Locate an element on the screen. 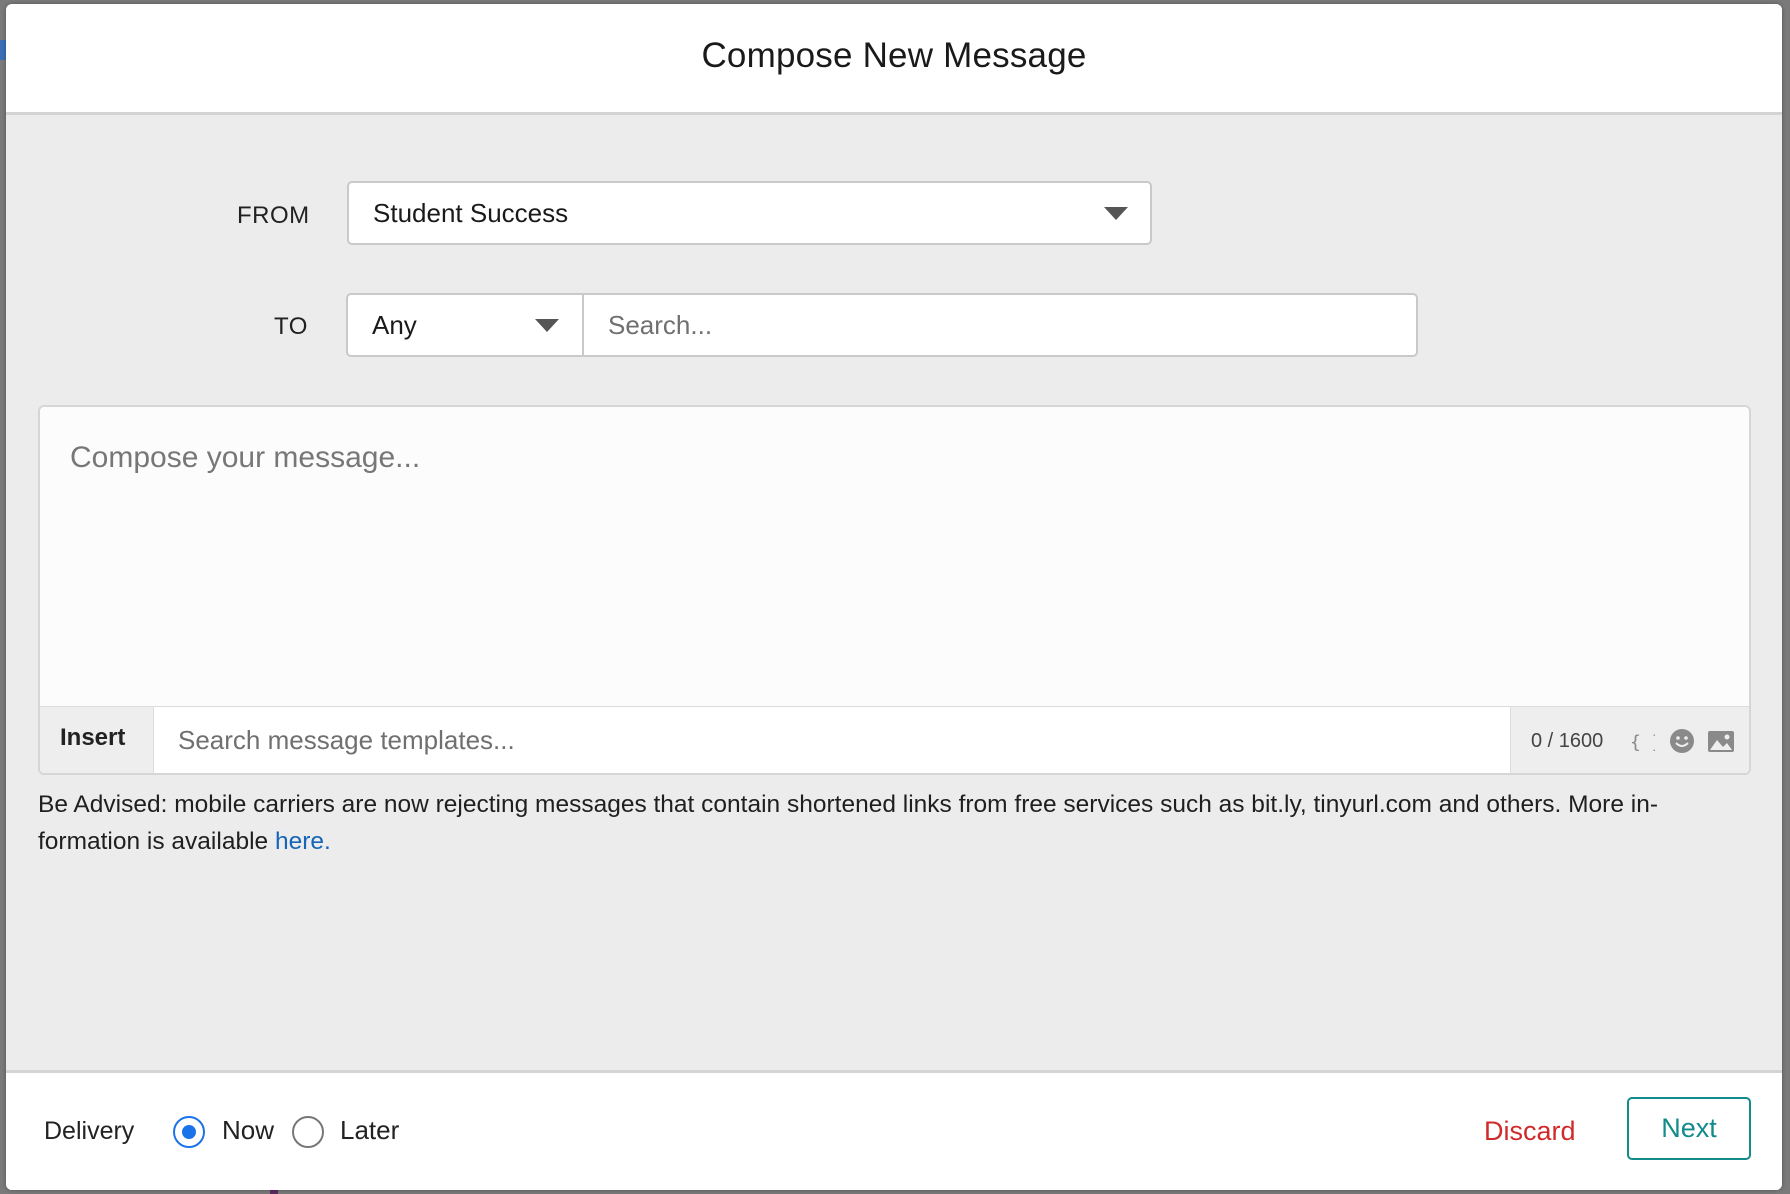 The height and width of the screenshot is (1194, 1790). insert-label: Insert is located at coordinates (93, 737).